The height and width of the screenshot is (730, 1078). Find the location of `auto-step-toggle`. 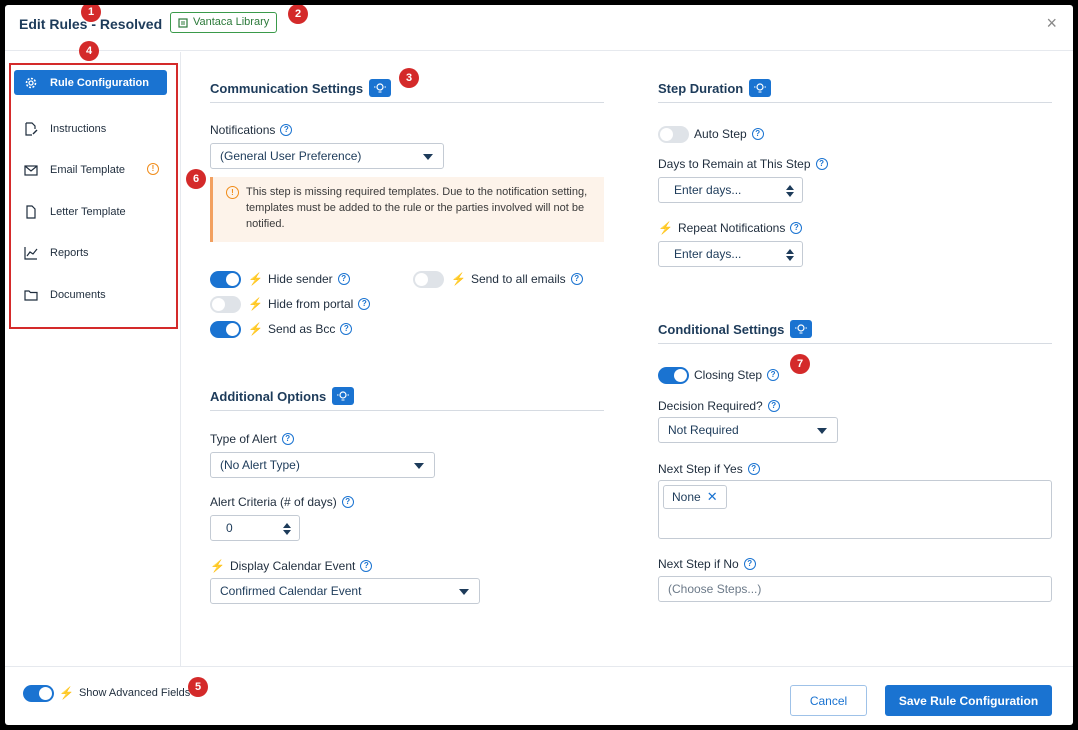

auto-step-toggle is located at coordinates (673, 134).